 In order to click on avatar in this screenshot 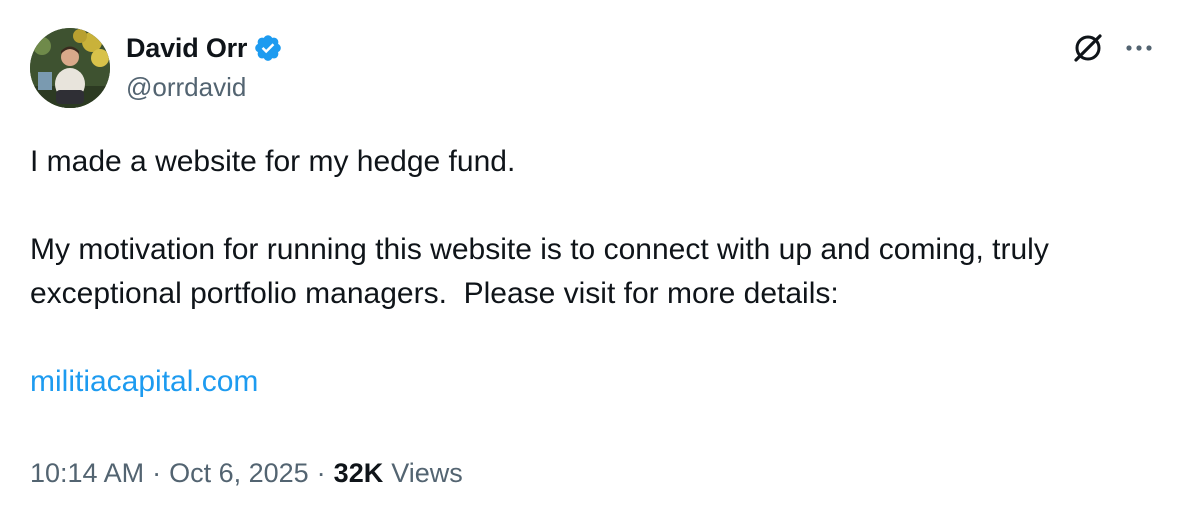, I will do `click(70, 68)`.